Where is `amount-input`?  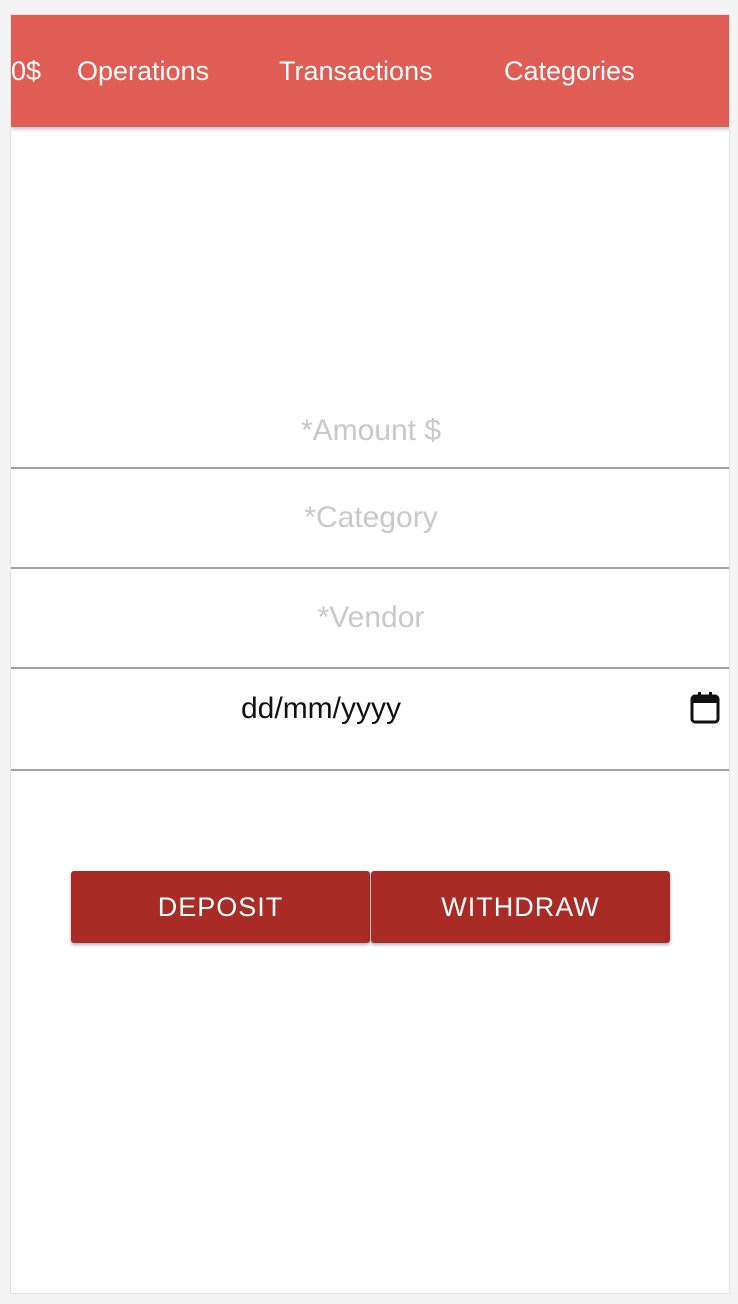
amount-input is located at coordinates (370, 432).